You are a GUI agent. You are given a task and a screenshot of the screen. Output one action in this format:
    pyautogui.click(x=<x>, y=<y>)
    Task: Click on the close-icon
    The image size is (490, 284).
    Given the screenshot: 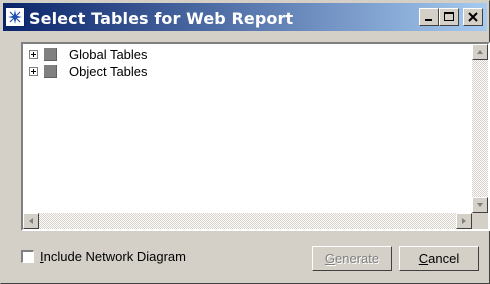 What is the action you would take?
    pyautogui.click(x=473, y=17)
    